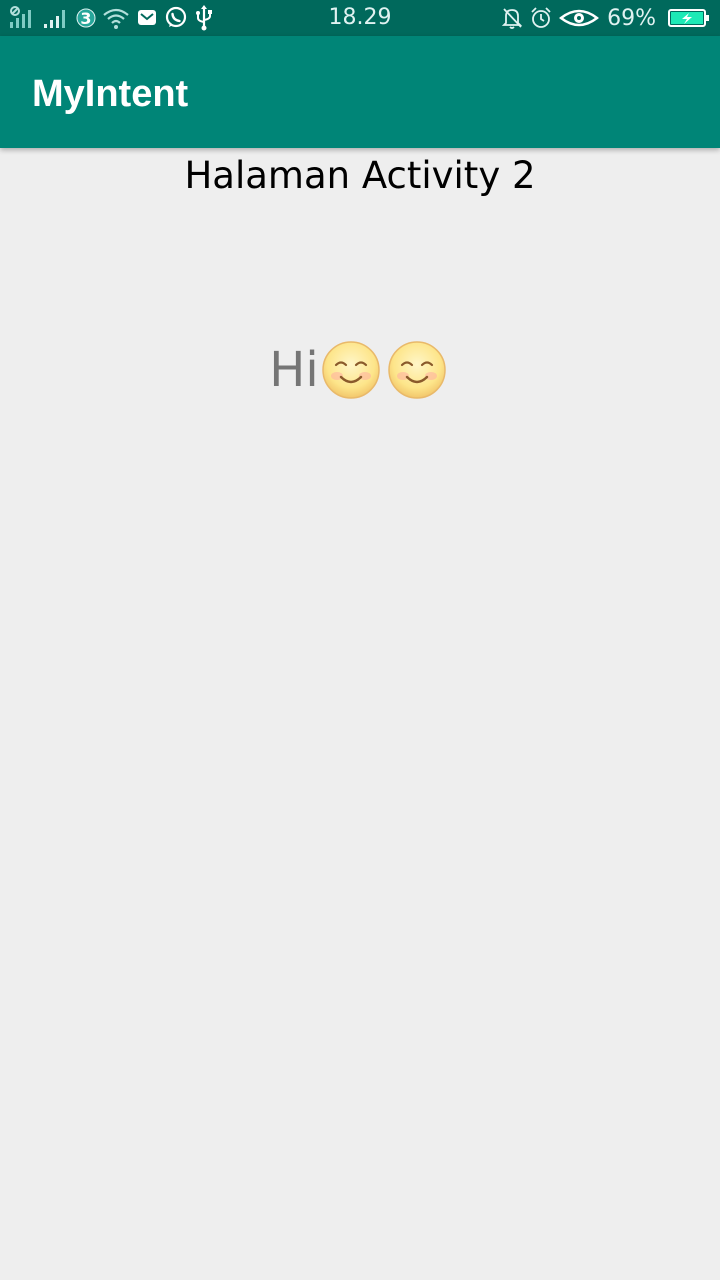 Image resolution: width=720 pixels, height=1280 pixels. I want to click on carrier-3-icon: 3, so click(86, 18).